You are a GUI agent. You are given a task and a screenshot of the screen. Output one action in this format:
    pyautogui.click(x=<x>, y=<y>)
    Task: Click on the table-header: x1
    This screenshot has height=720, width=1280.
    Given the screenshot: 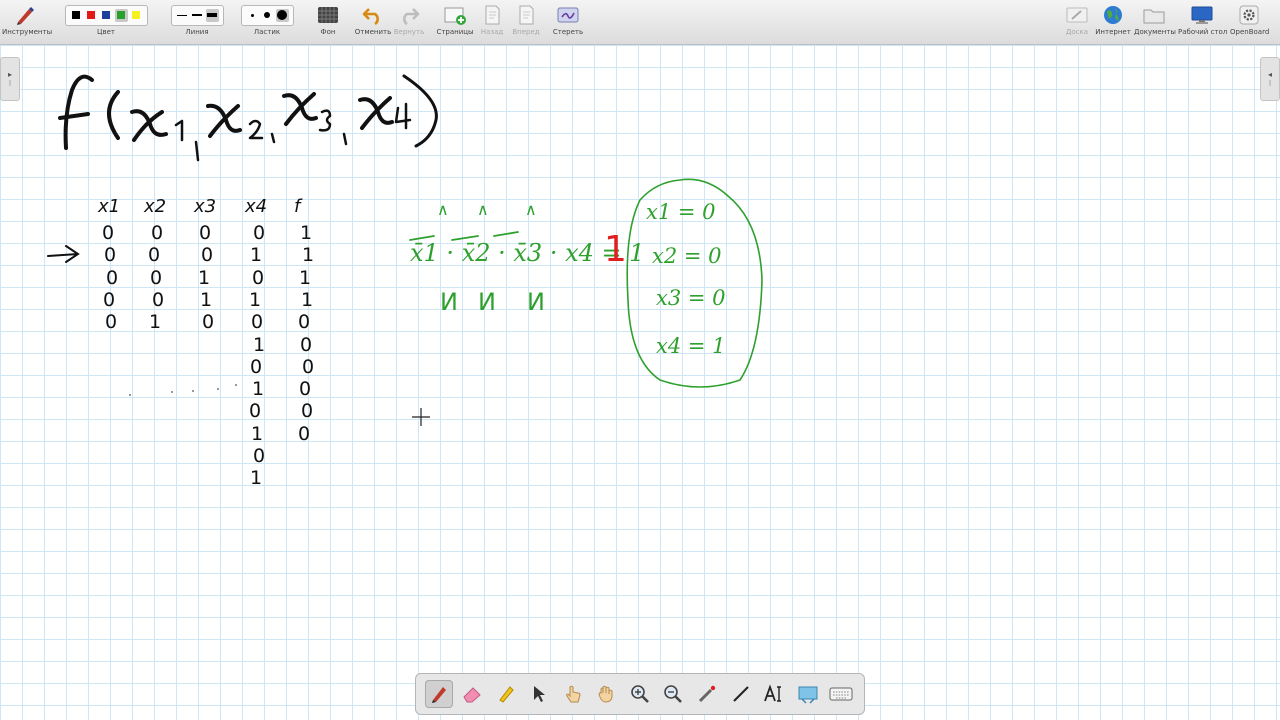 What is the action you would take?
    pyautogui.click(x=109, y=206)
    